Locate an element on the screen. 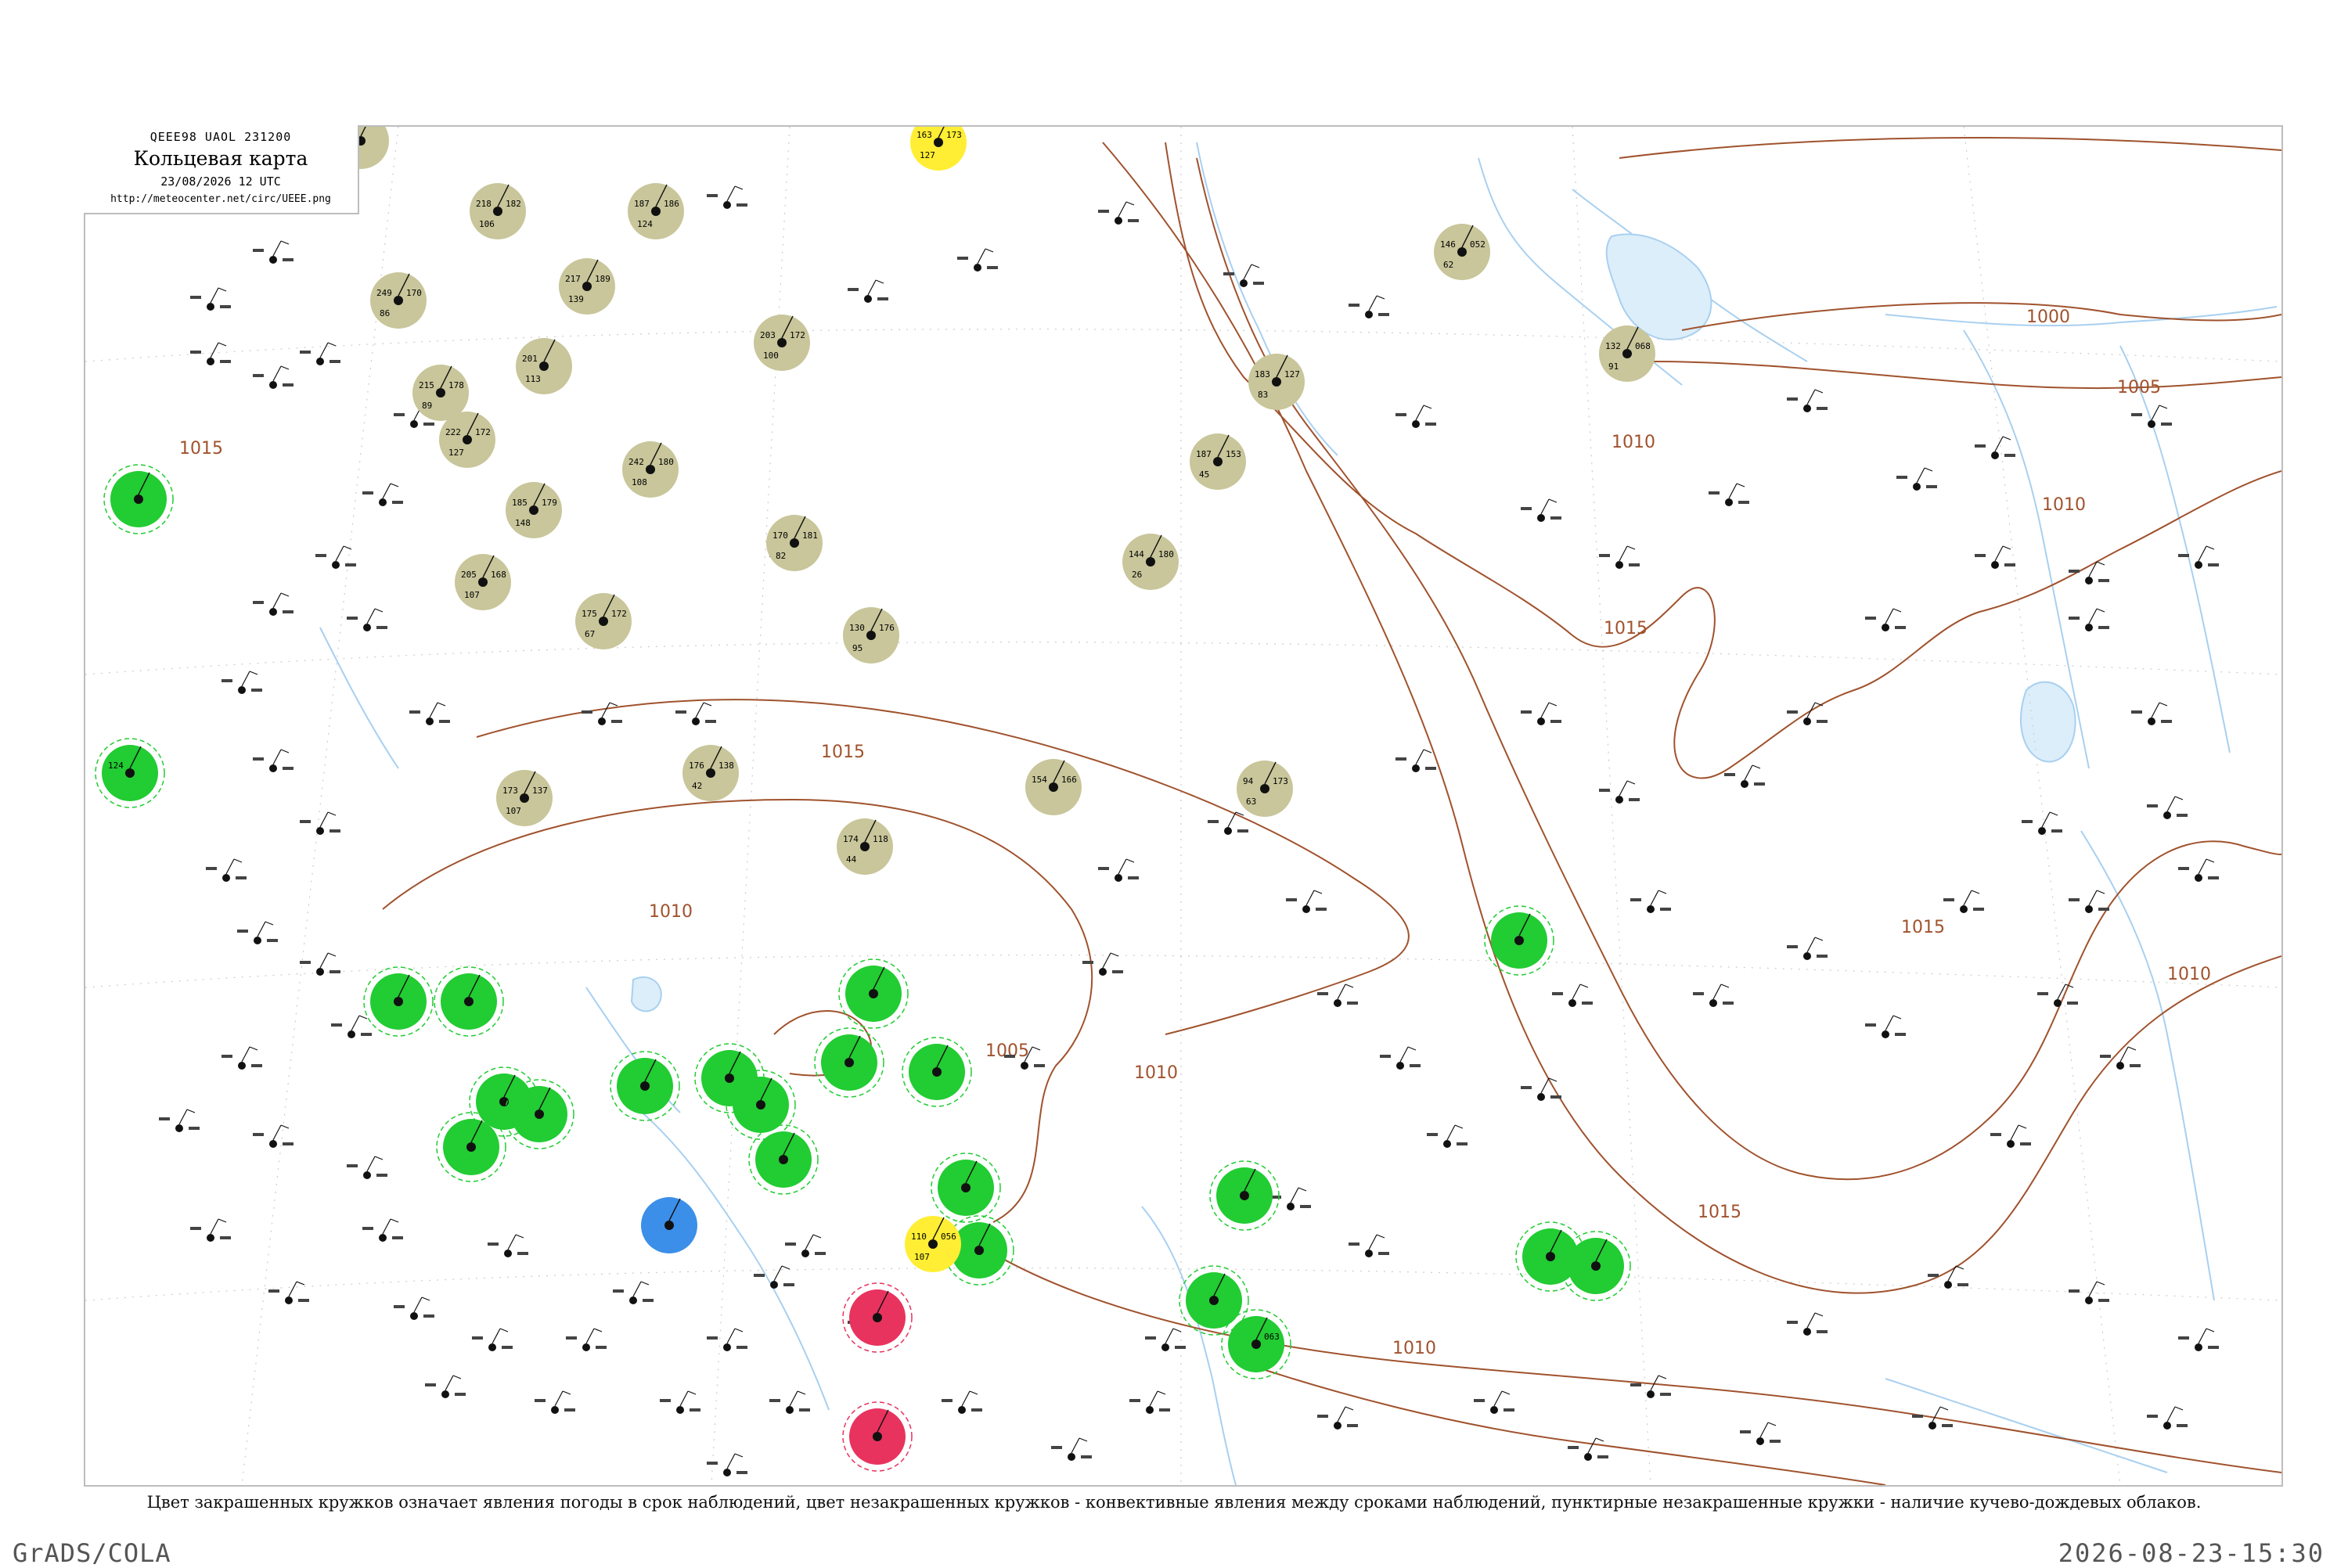 This screenshot has height=1568, width=2348. station-marker: 201 113 is located at coordinates (544, 366).